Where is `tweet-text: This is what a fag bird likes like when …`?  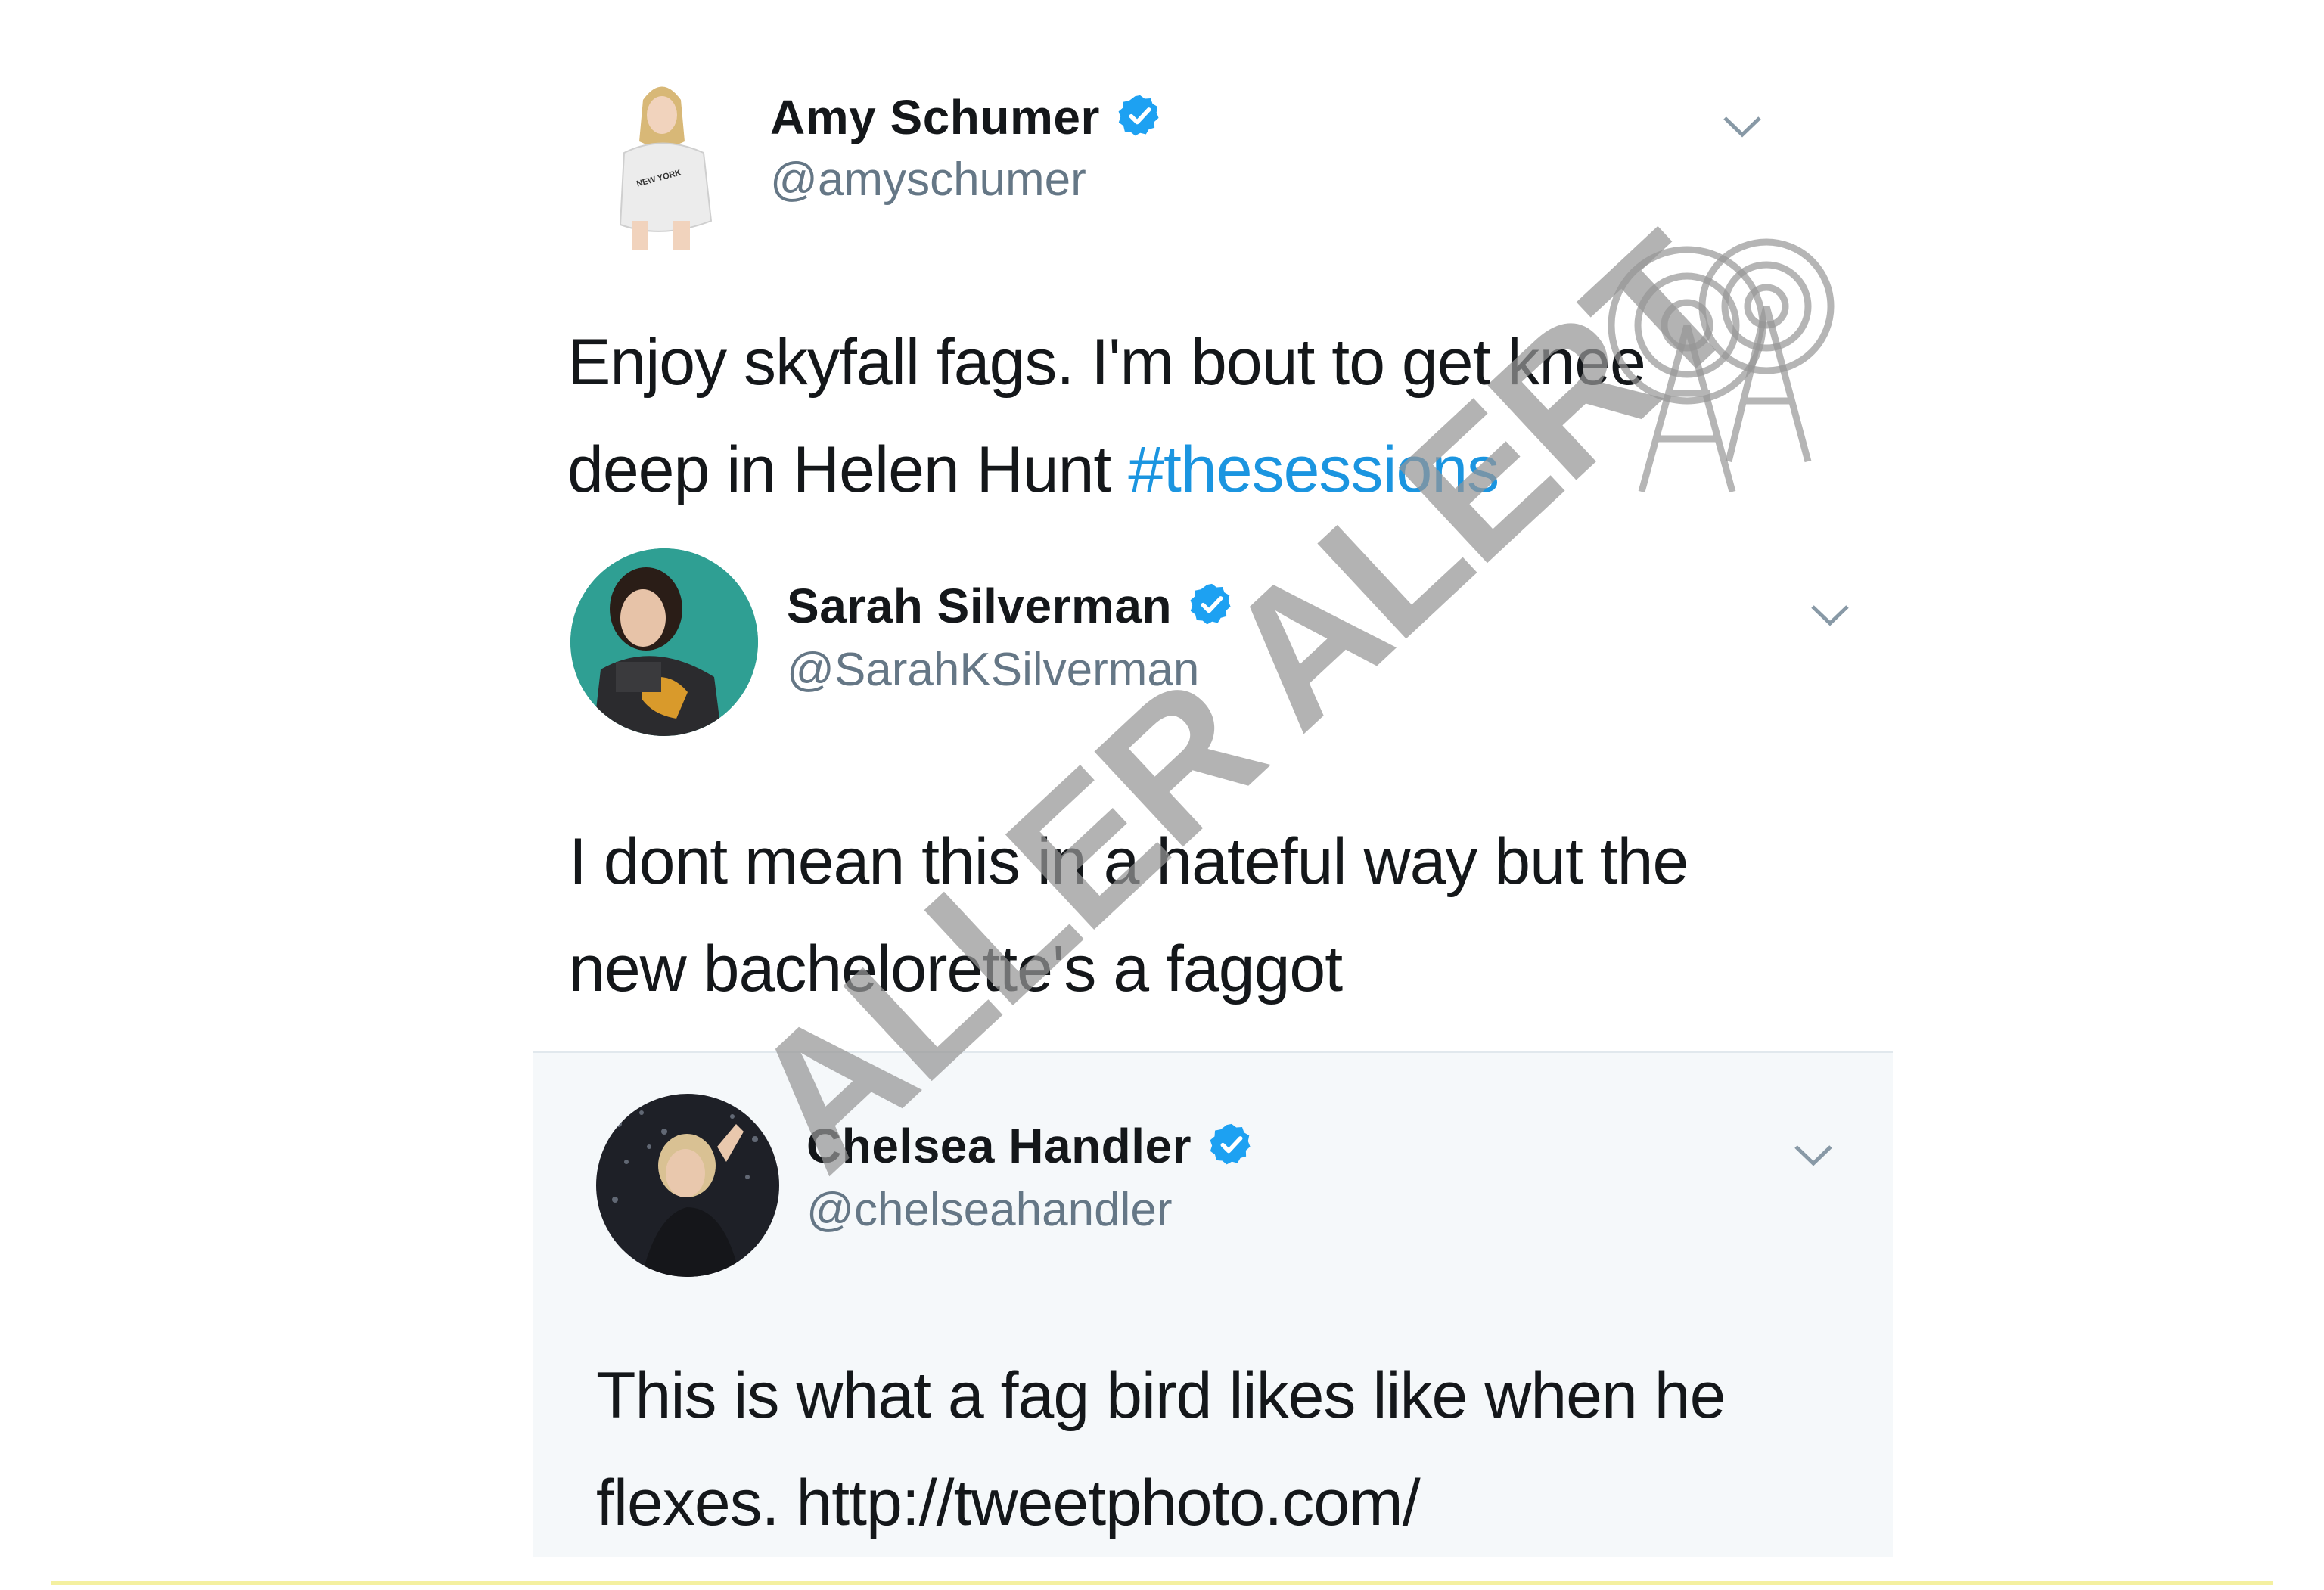 tweet-text: This is what a fag bird likes like when … is located at coordinates (1161, 1449).